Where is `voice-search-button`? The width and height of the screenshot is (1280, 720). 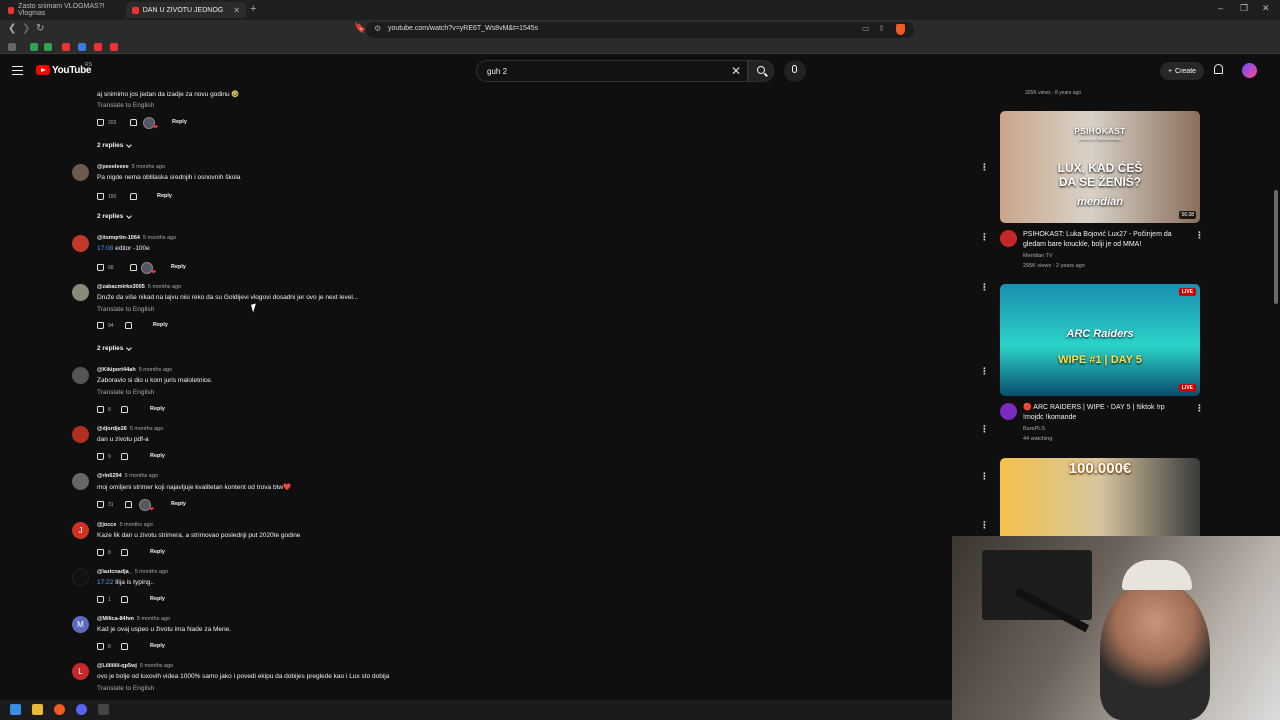
voice-search-button is located at coordinates (795, 71).